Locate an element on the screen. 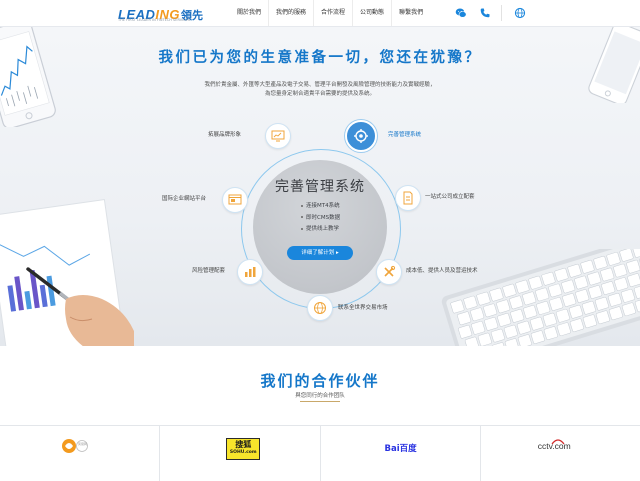 Image resolution: width=640 pixels, height=481 pixels. core-title: 完善管理系统 is located at coordinates (320, 187).